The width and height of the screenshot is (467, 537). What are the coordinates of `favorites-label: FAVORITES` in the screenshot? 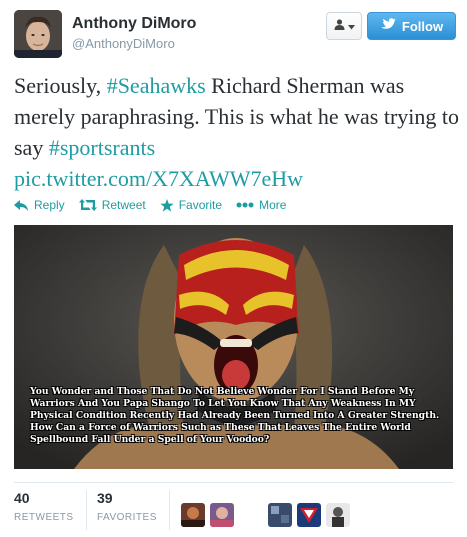 It's located at (127, 517).